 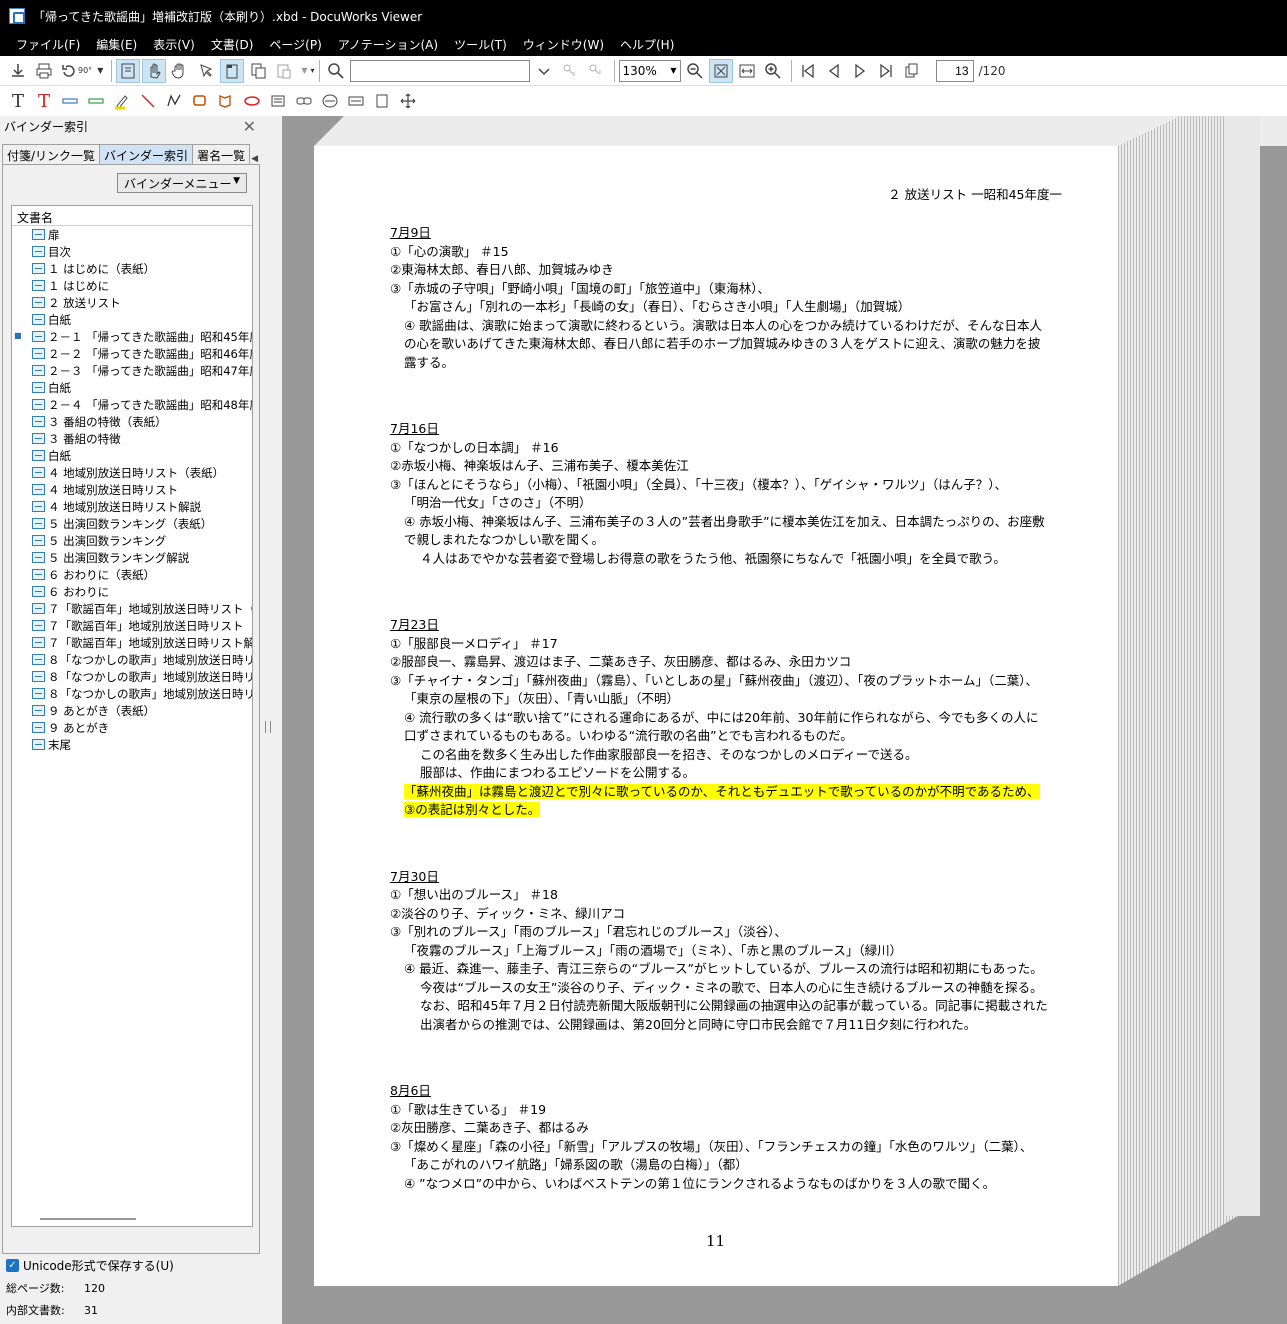 What do you see at coordinates (146, 154) in the screenshot?
I see `tab-binder-index: バインダー索引` at bounding box center [146, 154].